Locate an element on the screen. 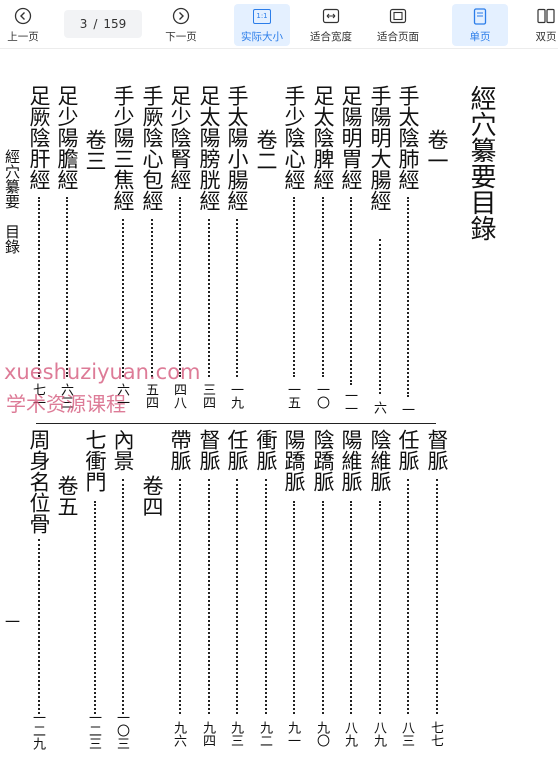  double-page-icon is located at coordinates (546, 16).